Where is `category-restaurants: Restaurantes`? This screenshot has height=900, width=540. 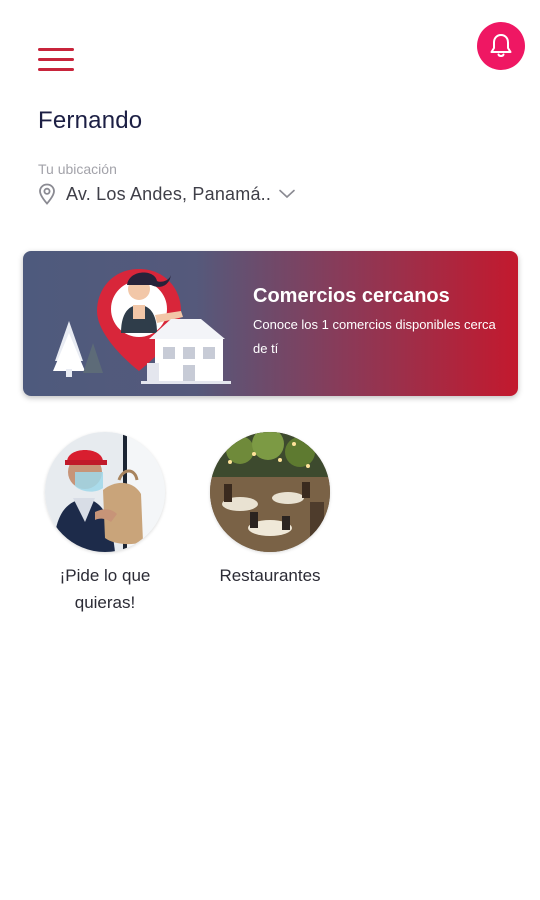 category-restaurants: Restaurantes is located at coordinates (270, 510).